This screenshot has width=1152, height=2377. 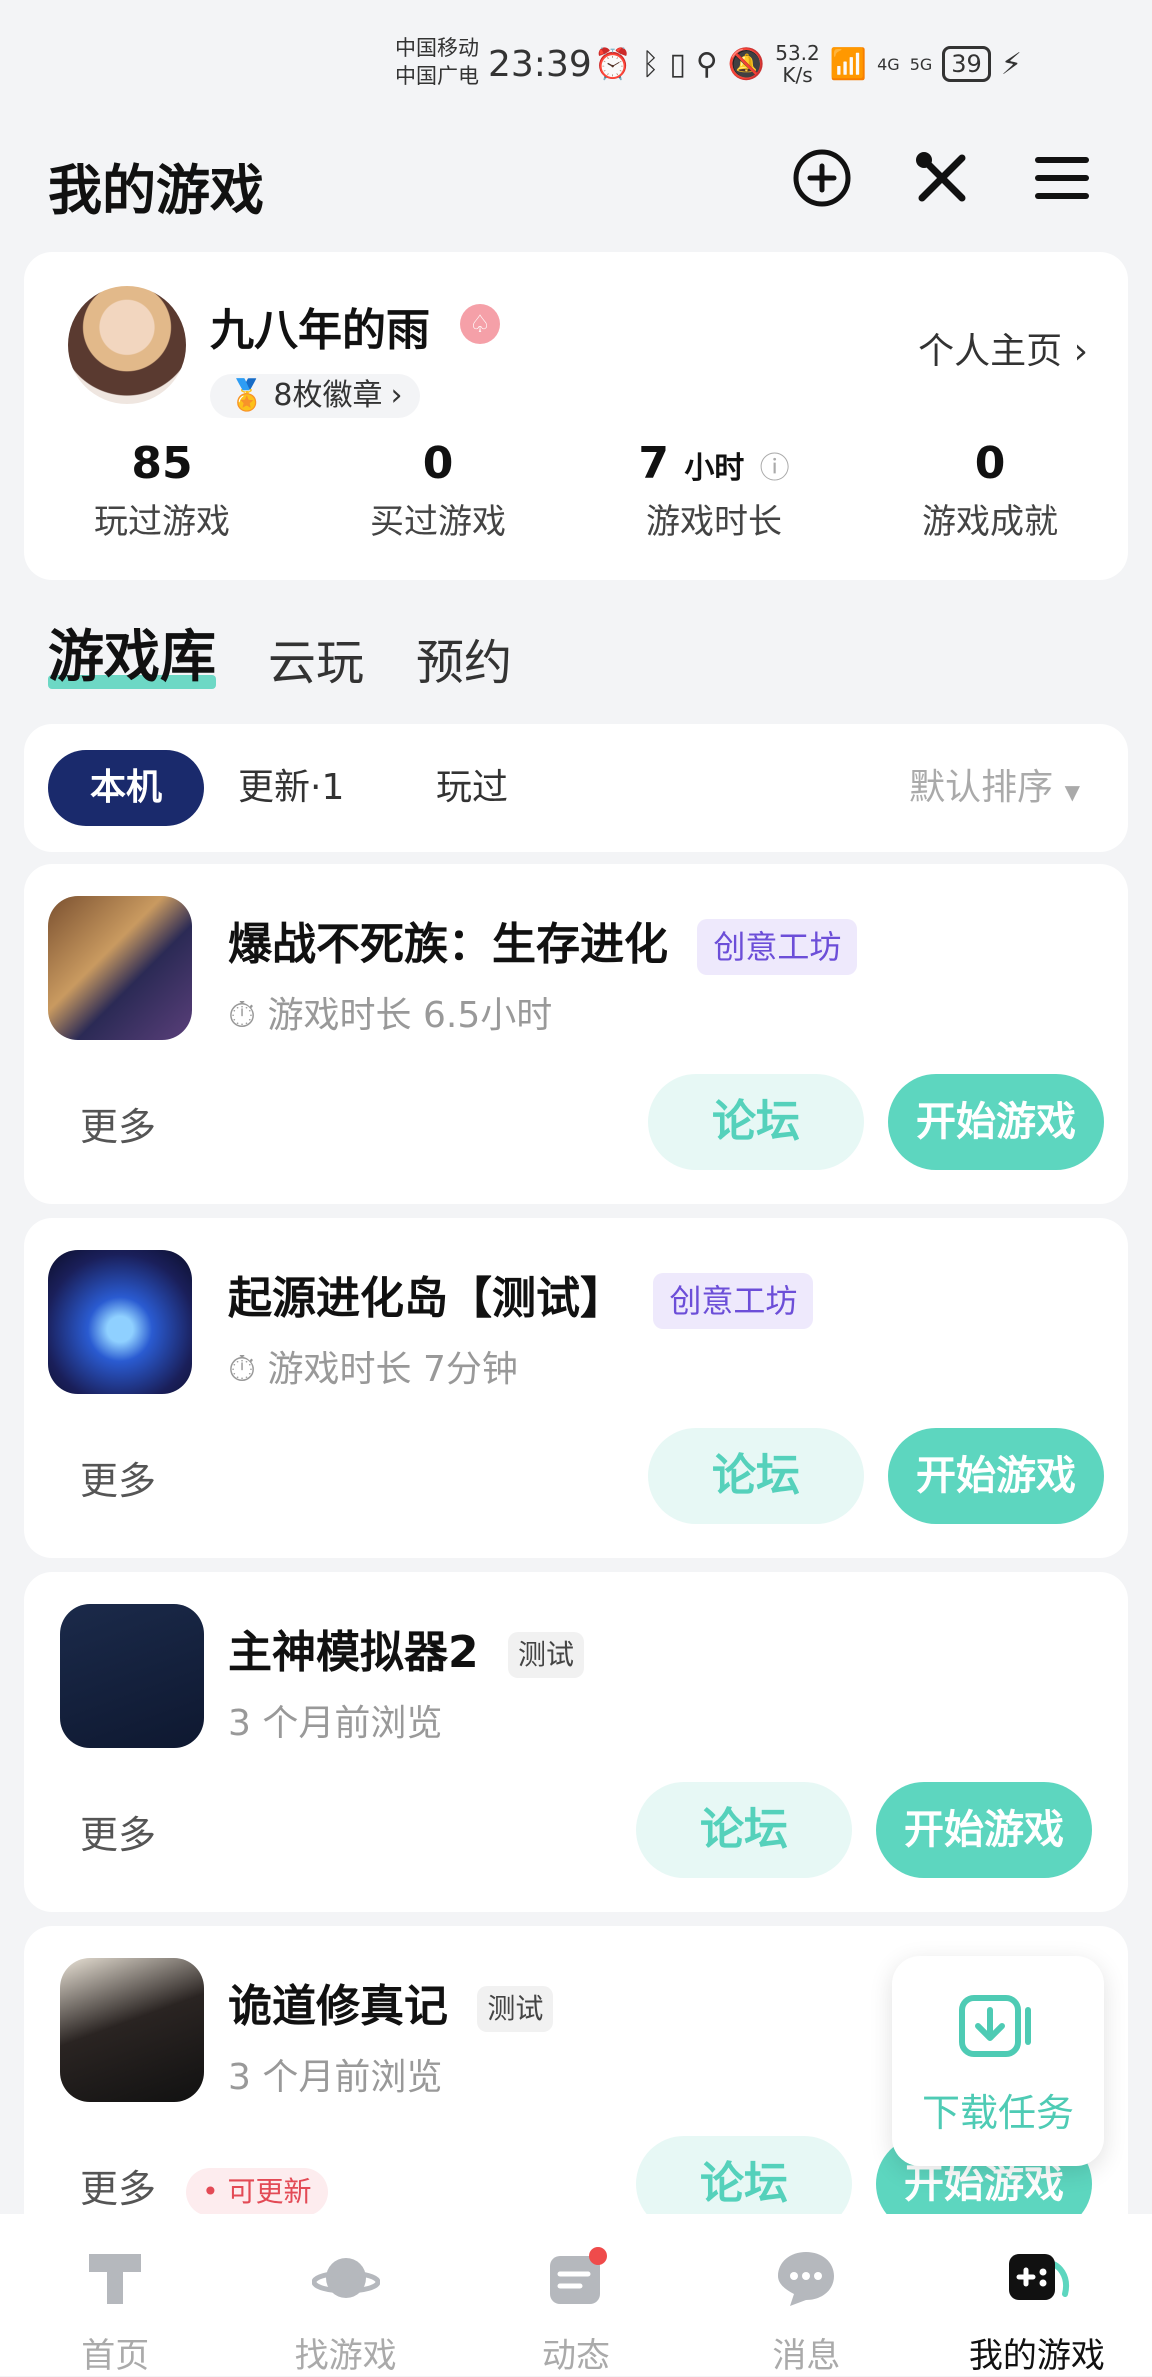 I want to click on nav-label: 找游戏, so click(x=345, y=2356).